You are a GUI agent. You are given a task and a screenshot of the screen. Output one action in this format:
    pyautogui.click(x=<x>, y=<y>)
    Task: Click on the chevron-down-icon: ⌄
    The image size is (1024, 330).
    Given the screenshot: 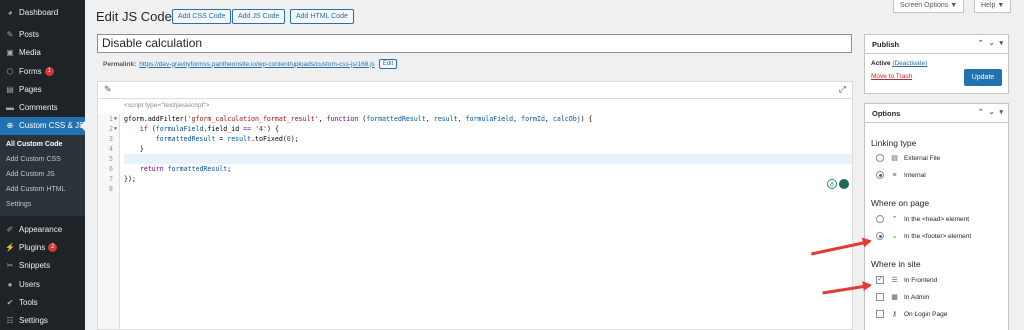 What is the action you would take?
    pyautogui.click(x=894, y=236)
    